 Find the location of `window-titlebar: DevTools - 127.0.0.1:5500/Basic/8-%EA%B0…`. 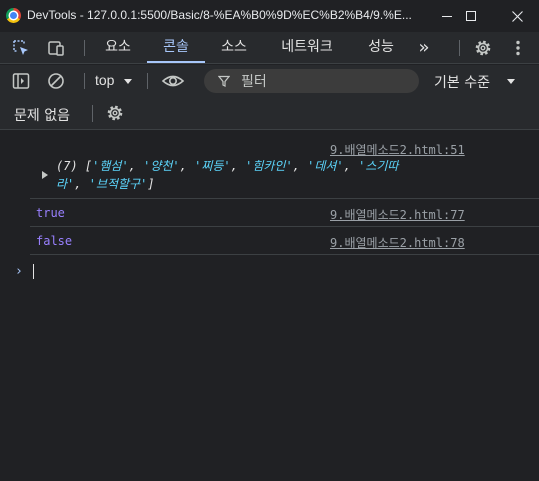

window-titlebar: DevTools - 127.0.0.1:5500/Basic/8-%EA%B0… is located at coordinates (269, 16).